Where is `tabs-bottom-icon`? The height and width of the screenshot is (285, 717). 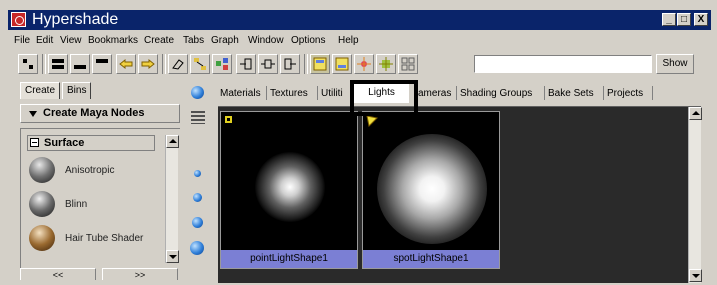 tabs-bottom-icon is located at coordinates (342, 64).